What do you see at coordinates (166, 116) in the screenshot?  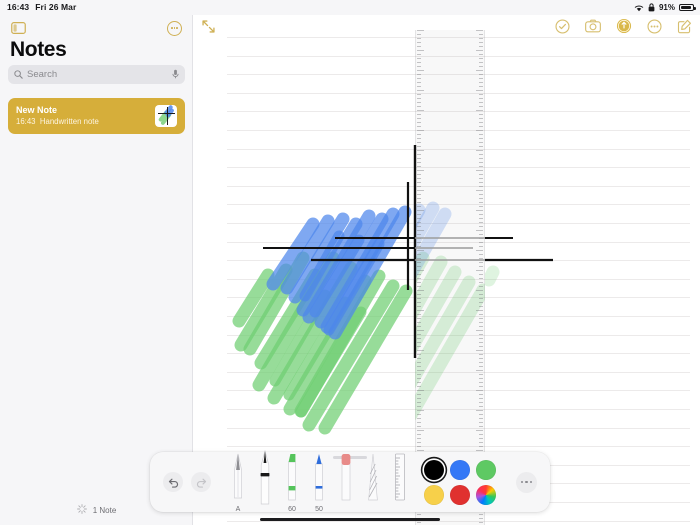 I see `note-thumbnail` at bounding box center [166, 116].